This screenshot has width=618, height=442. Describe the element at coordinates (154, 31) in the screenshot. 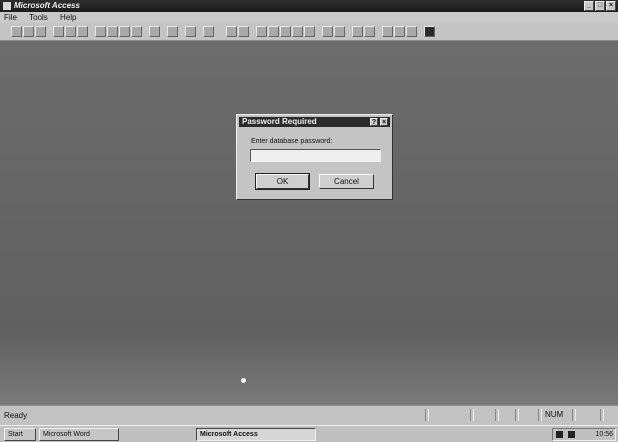

I see `undo-icon` at that location.